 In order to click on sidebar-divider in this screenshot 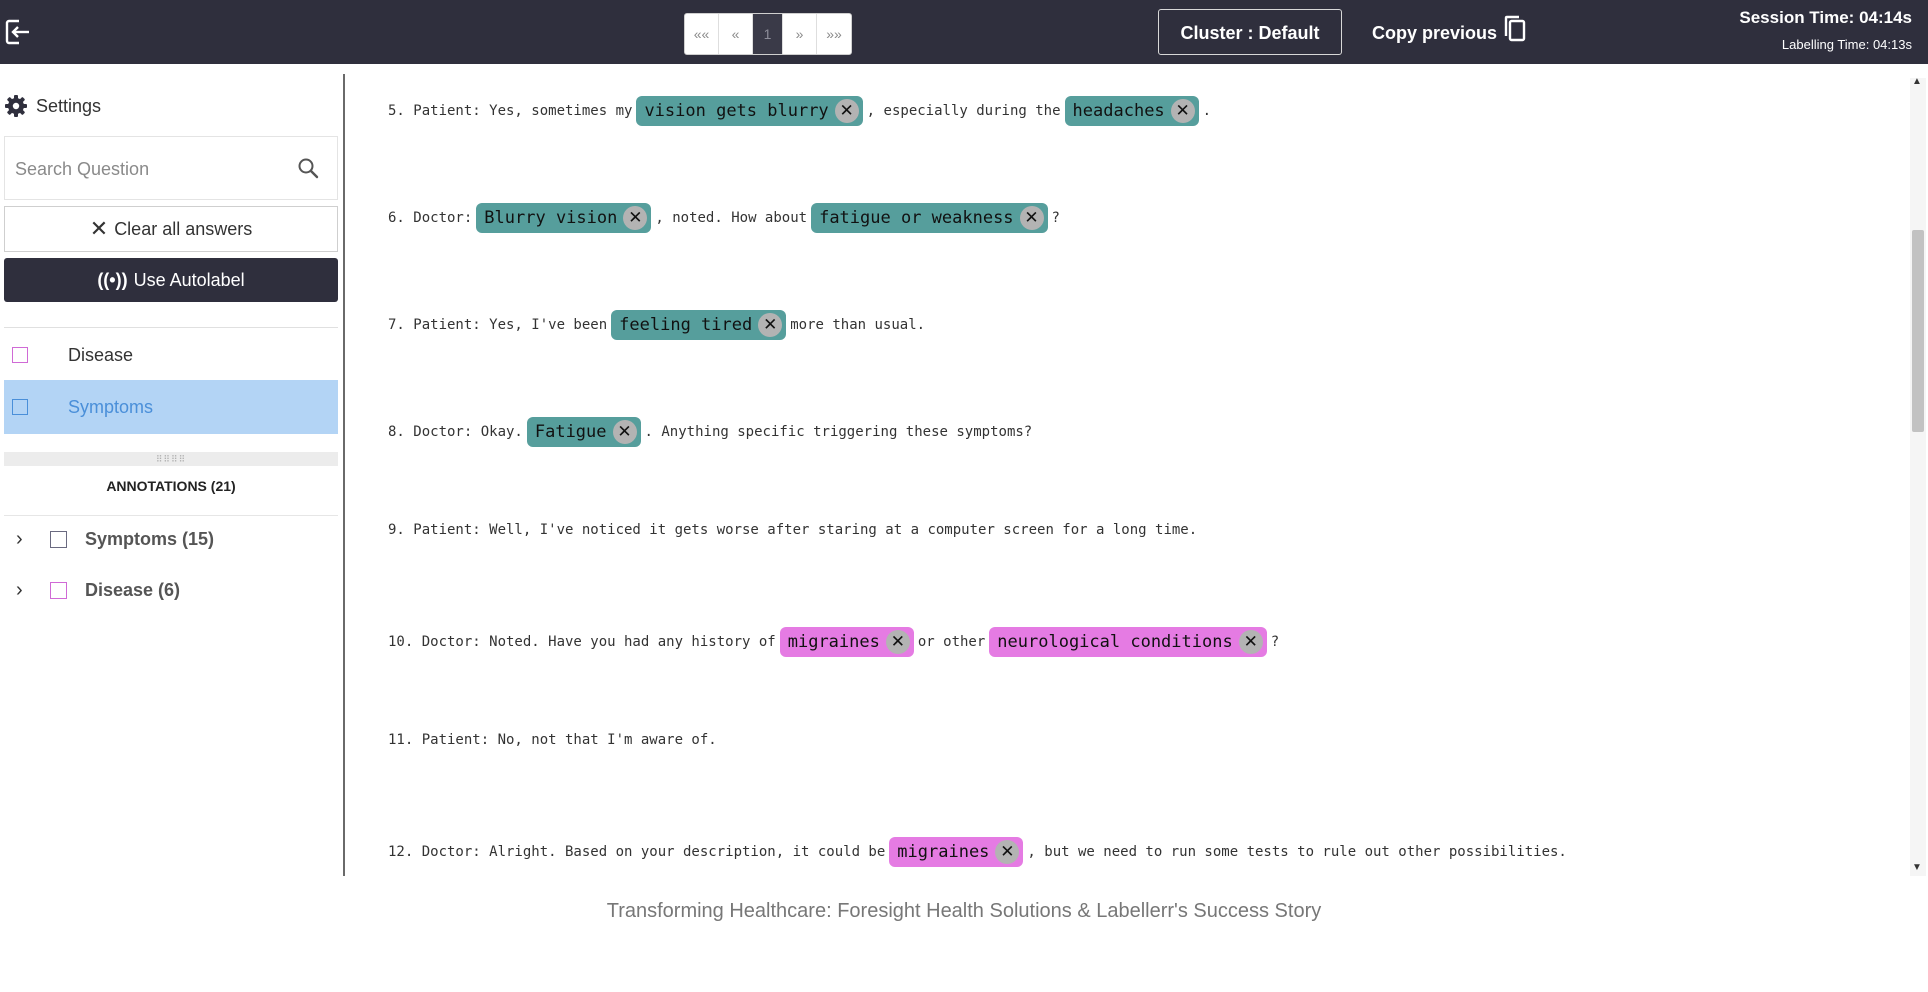, I will do `click(344, 475)`.